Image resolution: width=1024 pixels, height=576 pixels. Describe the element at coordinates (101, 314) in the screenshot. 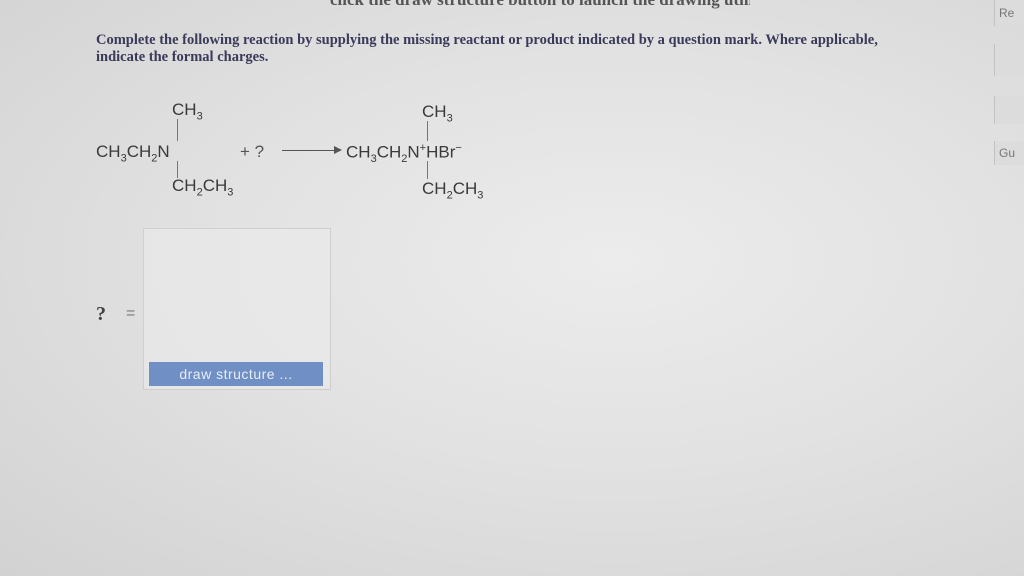

I see `answer-question-mark: ?` at that location.